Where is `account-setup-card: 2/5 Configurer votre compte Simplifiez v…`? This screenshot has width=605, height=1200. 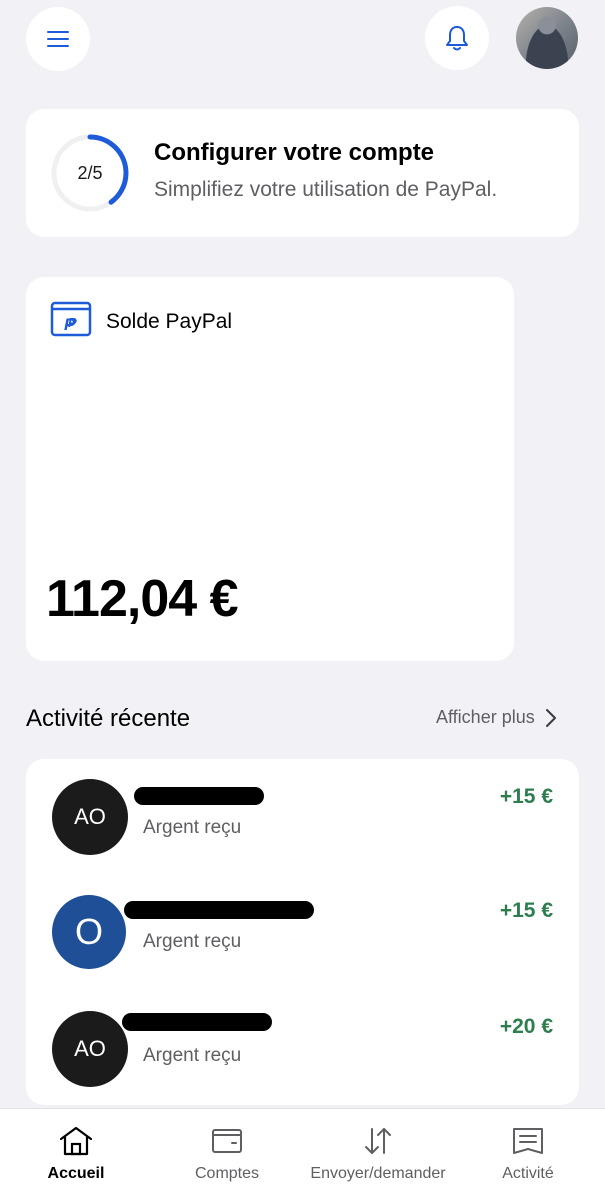 account-setup-card: 2/5 Configurer votre compte Simplifiez v… is located at coordinates (302, 173).